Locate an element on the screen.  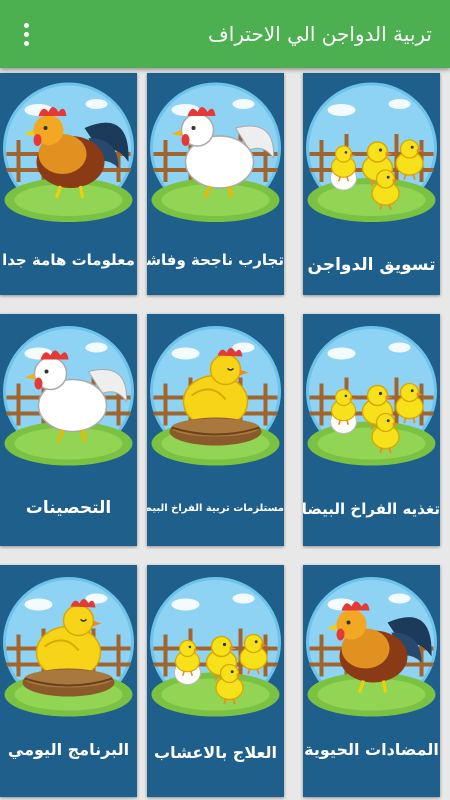
topic-card-vaccinations: التحصينات is located at coordinates (68, 430).